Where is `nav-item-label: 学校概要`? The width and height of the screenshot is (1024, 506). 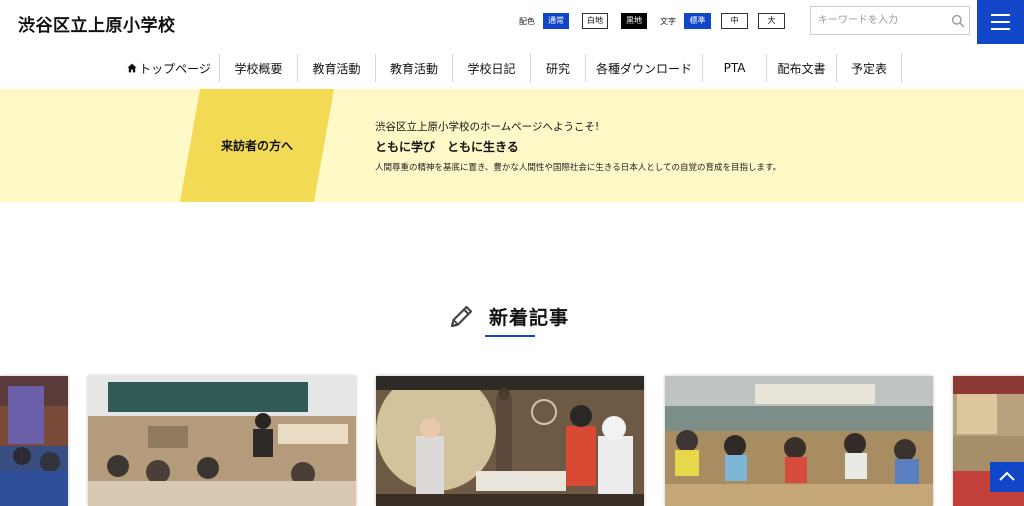
nav-item-label: 学校概要 is located at coordinates (258, 68).